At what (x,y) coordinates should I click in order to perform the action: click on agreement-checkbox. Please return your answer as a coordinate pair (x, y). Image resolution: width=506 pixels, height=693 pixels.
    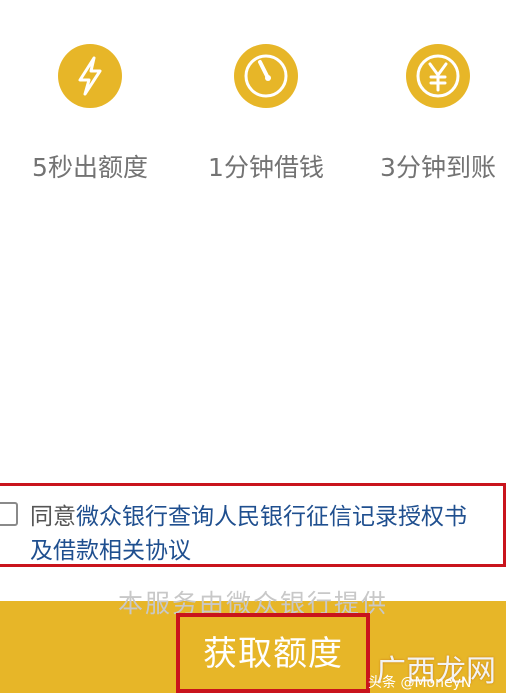
    Looking at the image, I should click on (9, 514).